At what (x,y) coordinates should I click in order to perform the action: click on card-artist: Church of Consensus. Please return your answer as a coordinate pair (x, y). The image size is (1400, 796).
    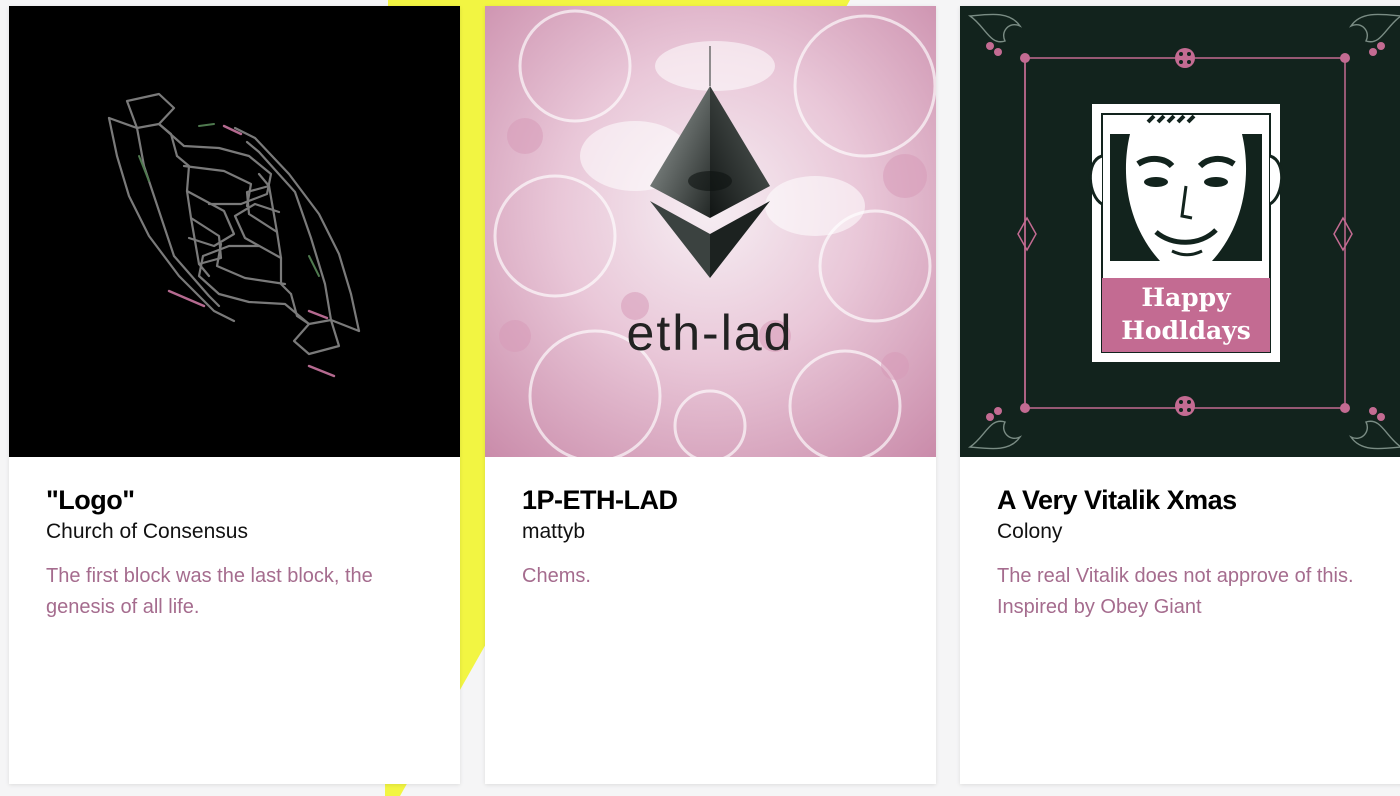
    Looking at the image, I should click on (234, 532).